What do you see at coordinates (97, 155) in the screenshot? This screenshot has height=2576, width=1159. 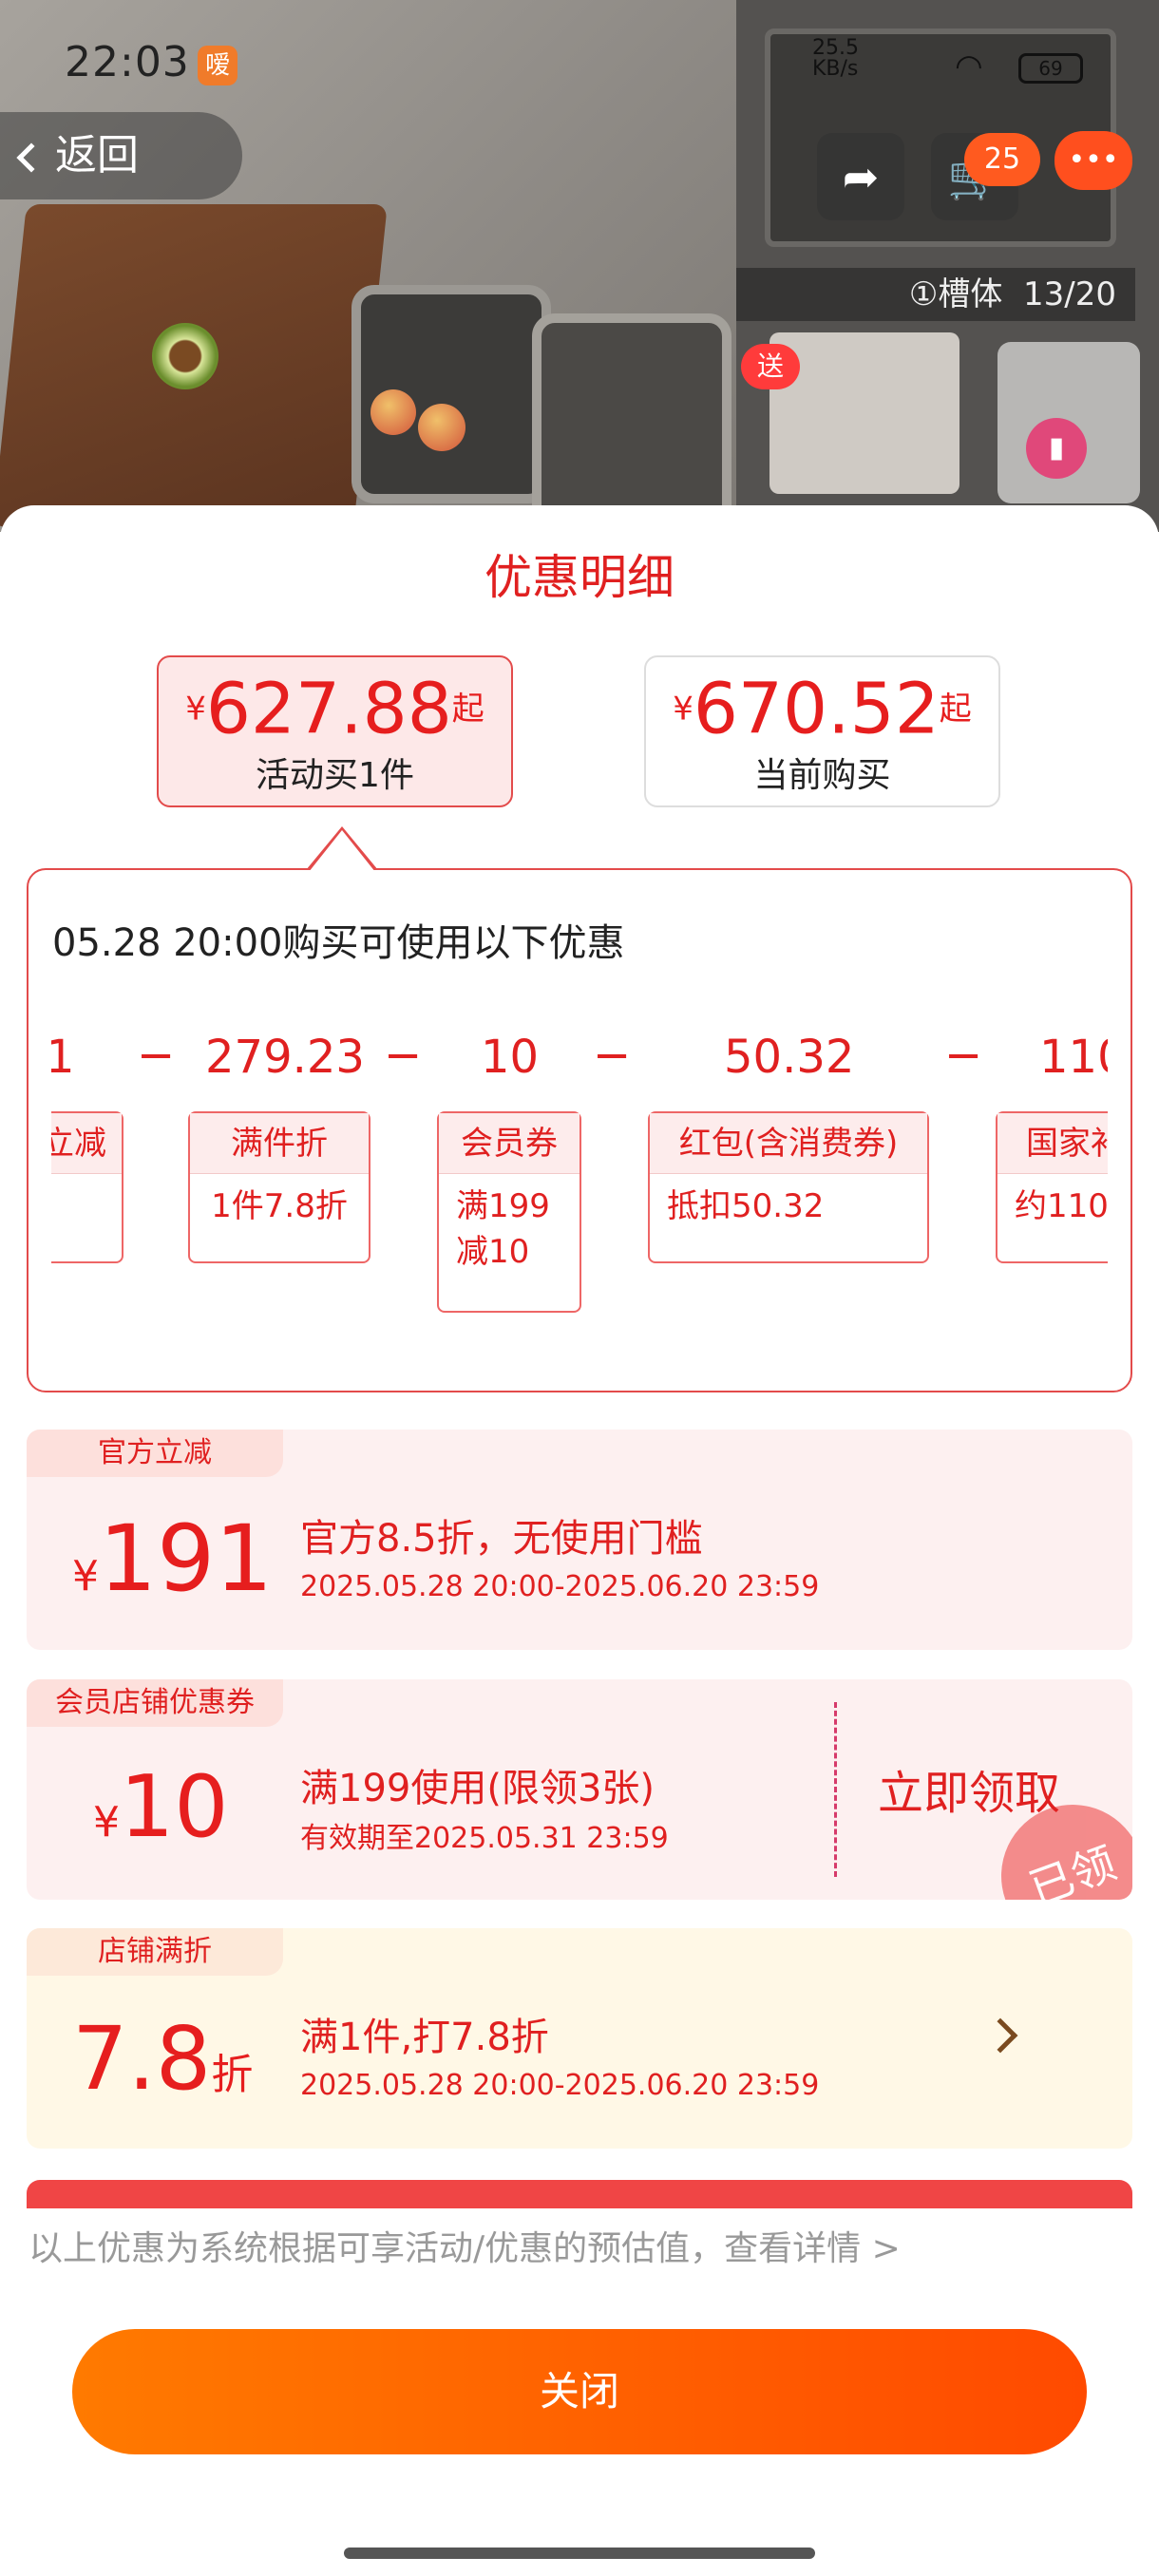 I see `back-label: 返回` at bounding box center [97, 155].